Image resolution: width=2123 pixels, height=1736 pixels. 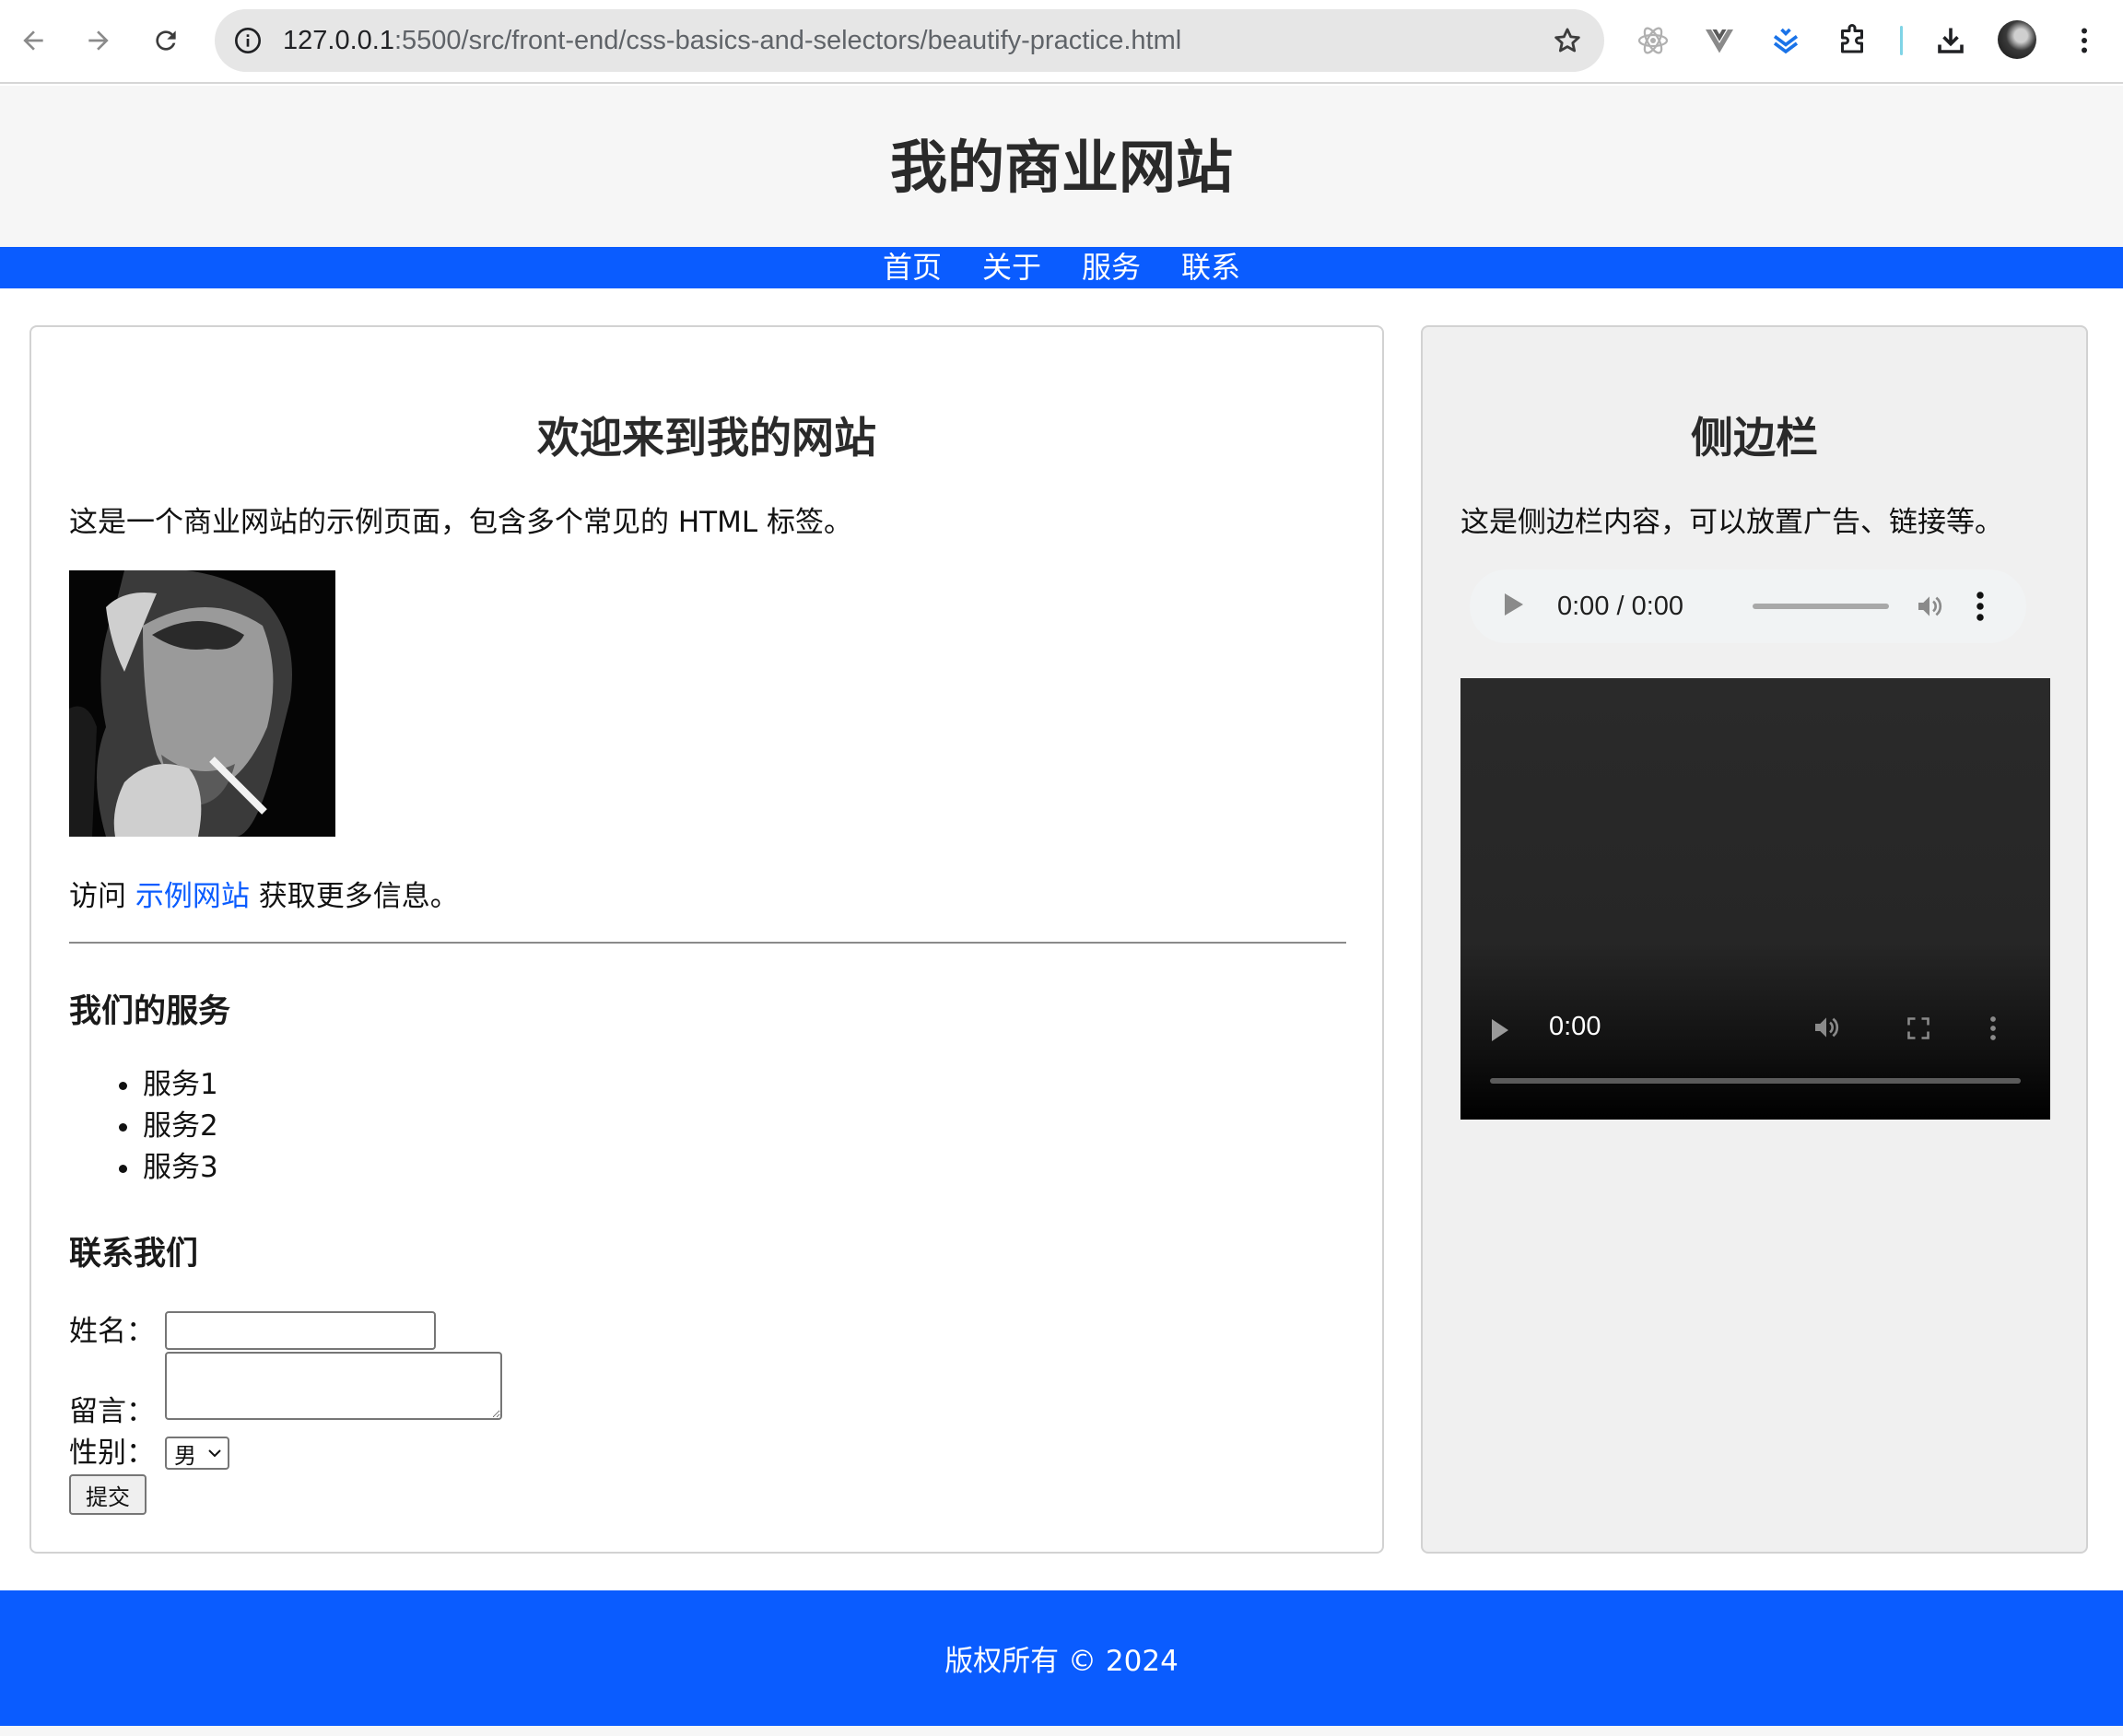 I want to click on list-item: 服务3, so click(x=143, y=1168).